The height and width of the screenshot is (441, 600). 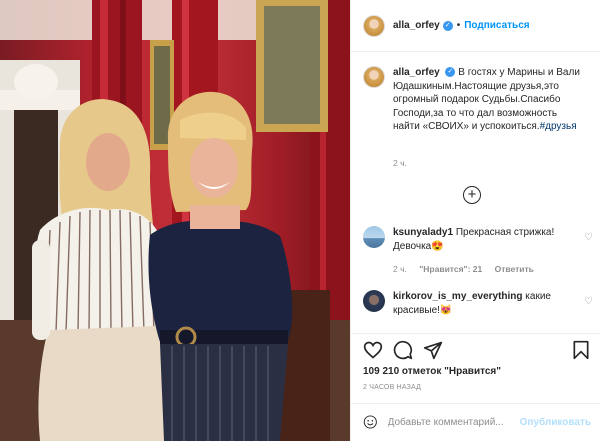 What do you see at coordinates (392, 387) in the screenshot?
I see `post-time: 2 ЧАСОВ НАЗАД` at bounding box center [392, 387].